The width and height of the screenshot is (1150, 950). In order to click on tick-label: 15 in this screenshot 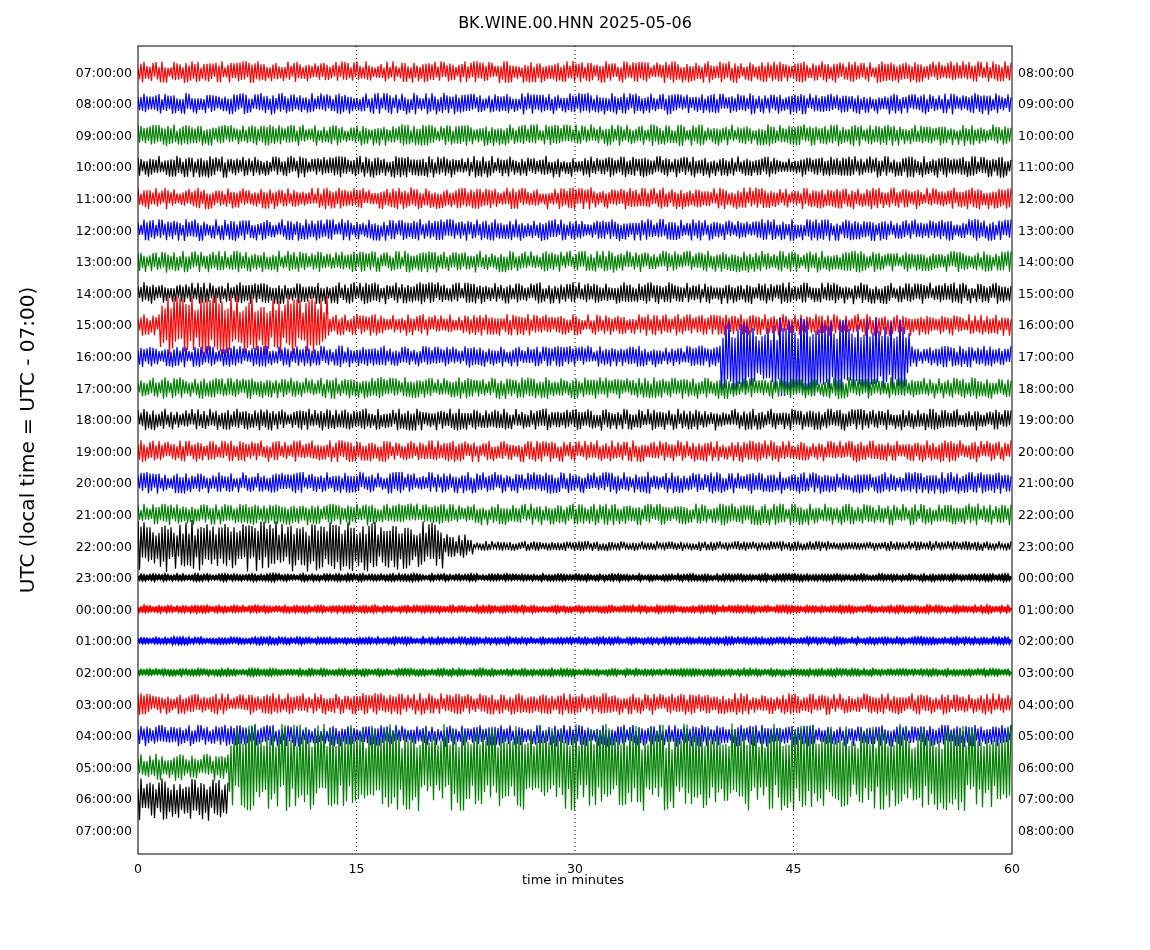, I will do `click(356, 868)`.